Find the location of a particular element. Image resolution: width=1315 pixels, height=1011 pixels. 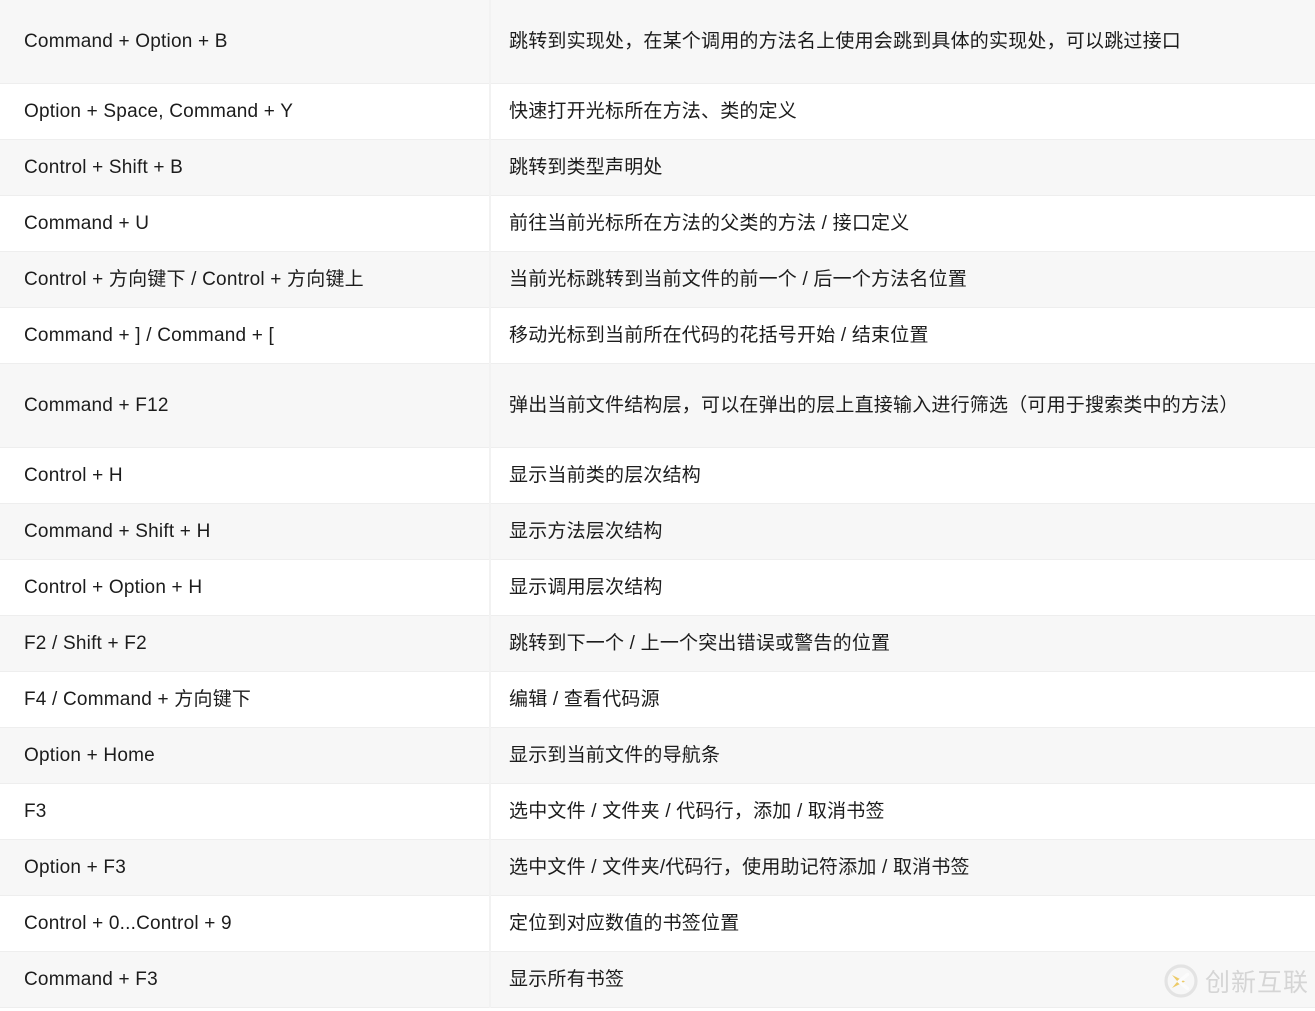

shortcut-key-cell: Command + ] / Command + [ is located at coordinates (245, 335).